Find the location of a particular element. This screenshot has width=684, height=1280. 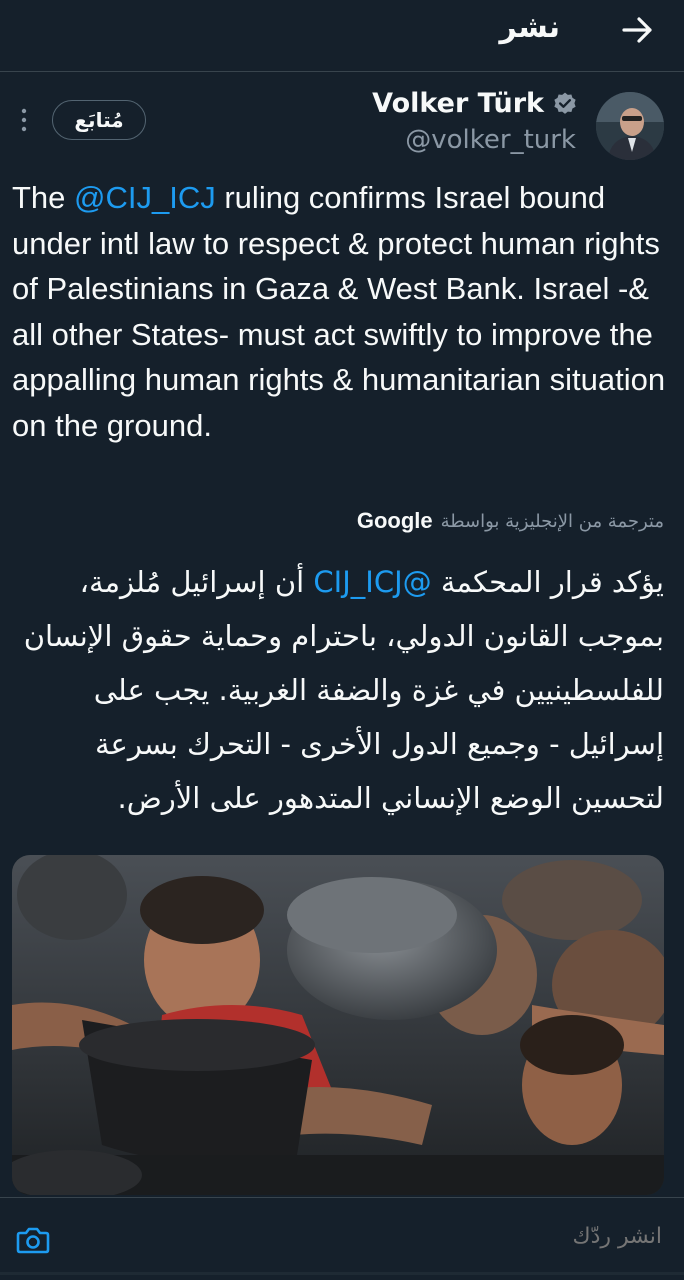

arrow-right-icon is located at coordinates (638, 30).